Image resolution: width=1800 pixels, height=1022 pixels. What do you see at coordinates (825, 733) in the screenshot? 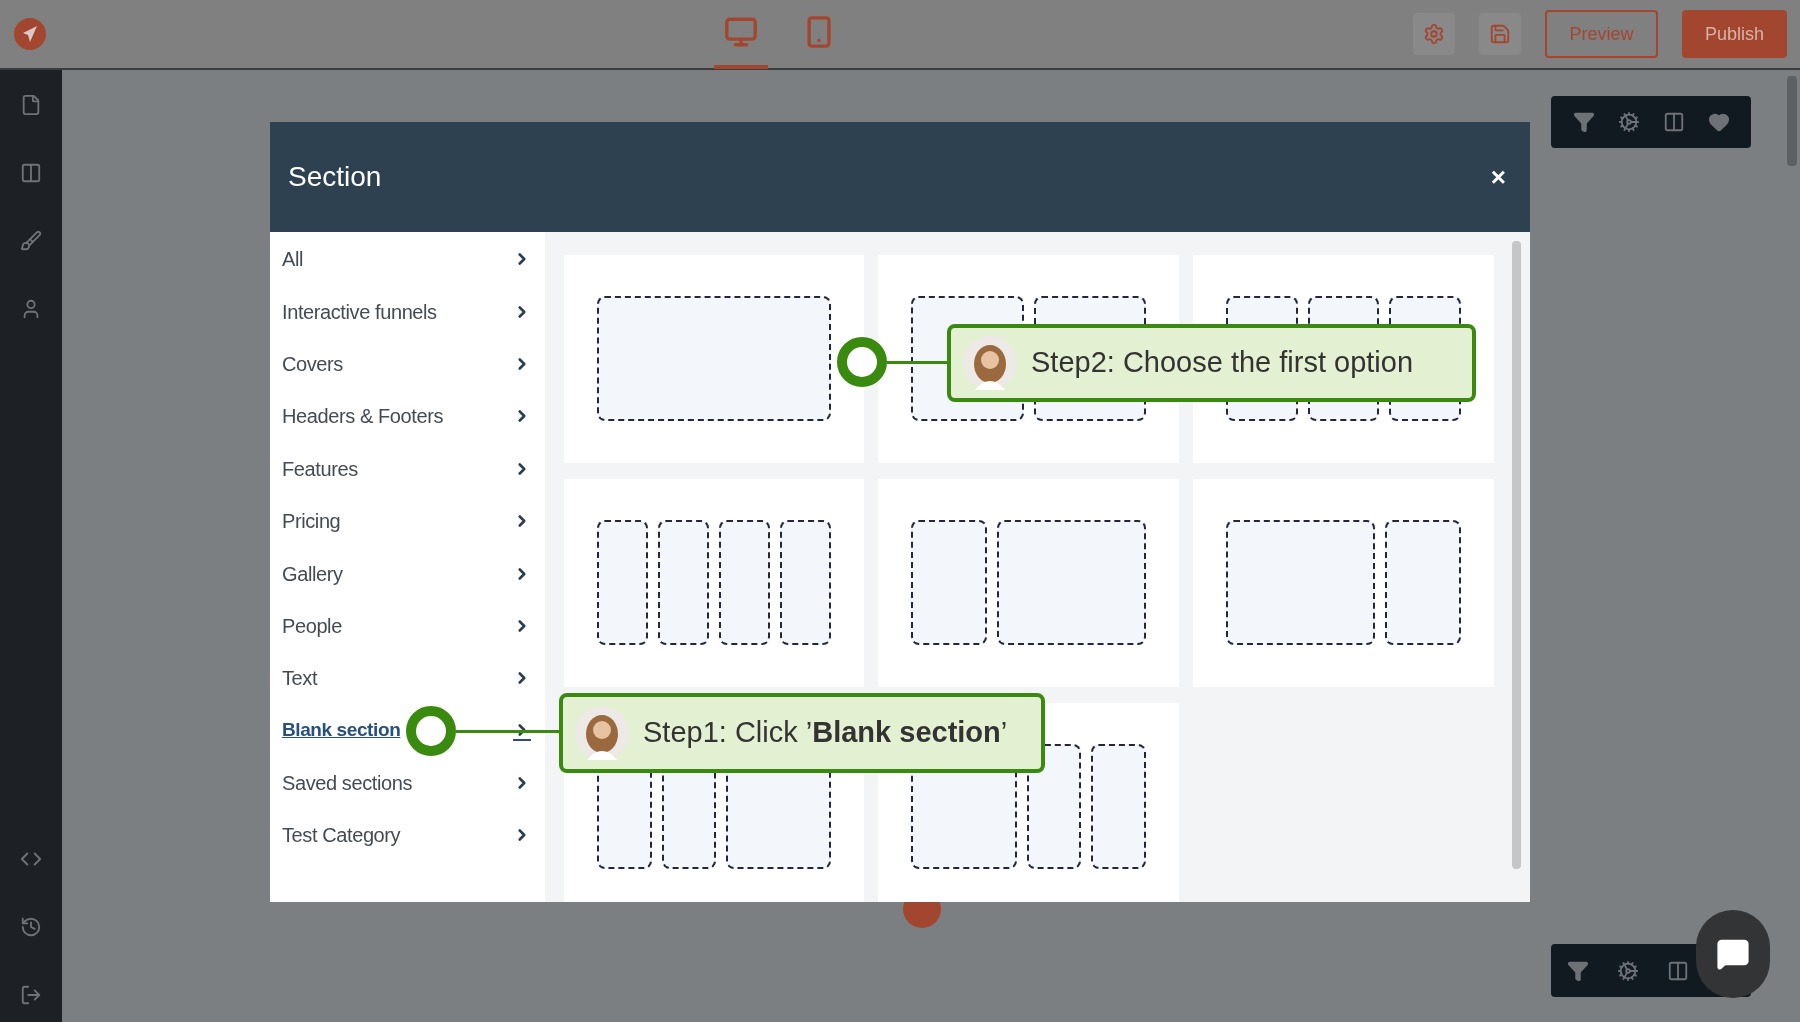
I see `step-text: Step1: Click ’Blank section’` at bounding box center [825, 733].